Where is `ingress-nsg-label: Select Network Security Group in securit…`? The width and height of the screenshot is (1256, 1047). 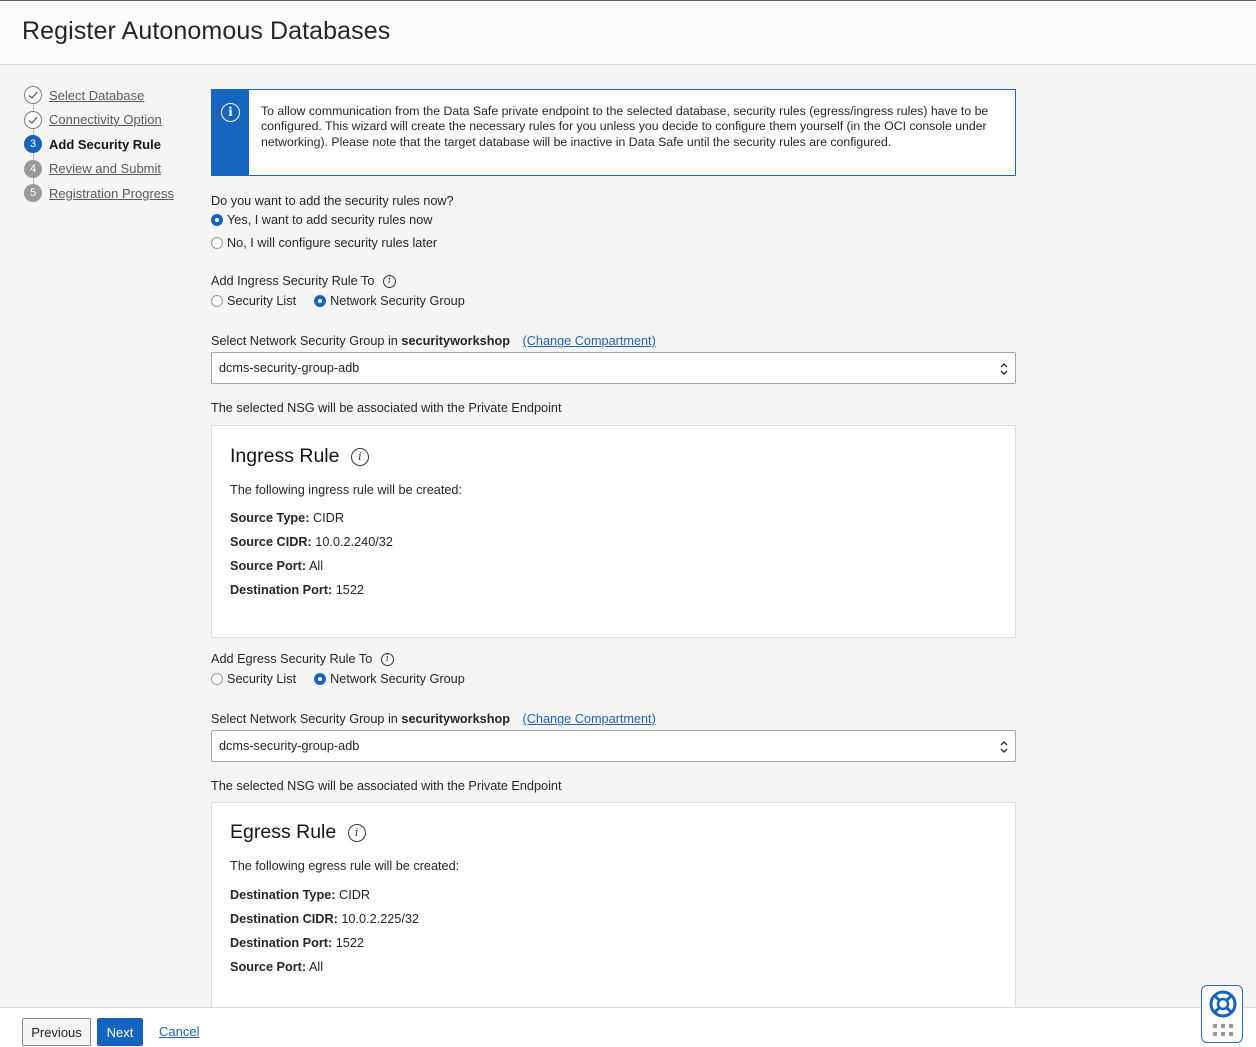 ingress-nsg-label: Select Network Security Group in securit… is located at coordinates (433, 341).